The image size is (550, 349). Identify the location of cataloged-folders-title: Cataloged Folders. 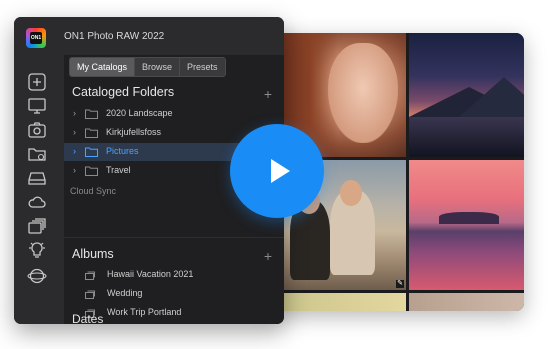
(123, 92).